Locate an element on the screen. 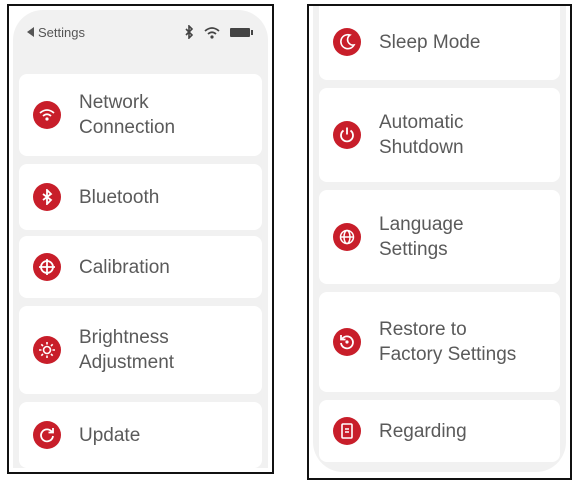 The width and height of the screenshot is (576, 486). sun-icon is located at coordinates (47, 350).